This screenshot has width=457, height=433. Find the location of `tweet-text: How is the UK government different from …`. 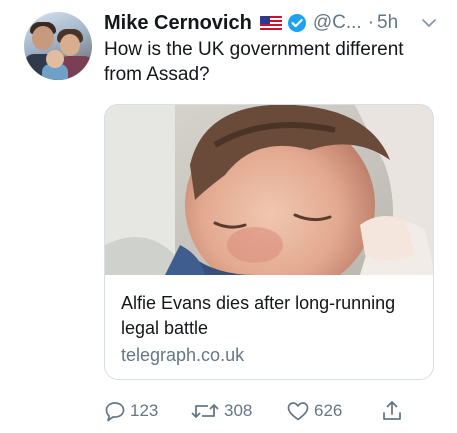

tweet-text: How is the UK government different from … is located at coordinates (254, 62).